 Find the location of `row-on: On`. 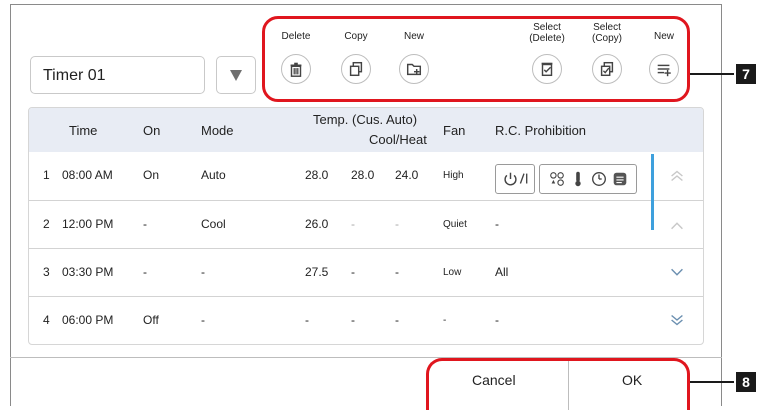

row-on: On is located at coordinates (151, 175).